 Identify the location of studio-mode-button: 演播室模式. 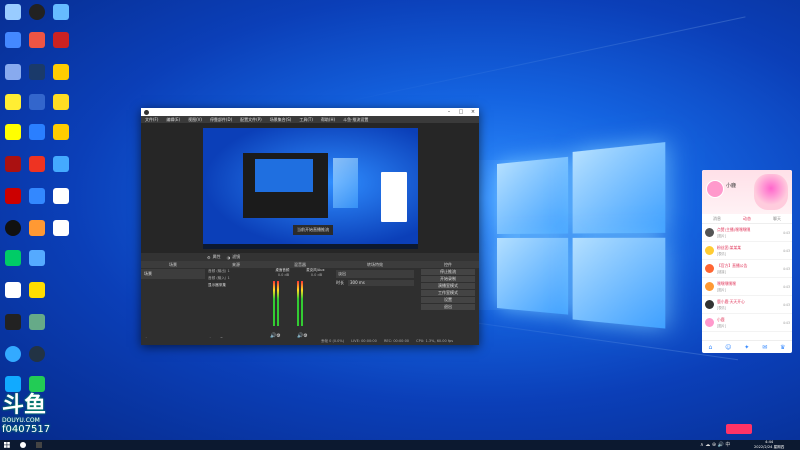
(448, 286).